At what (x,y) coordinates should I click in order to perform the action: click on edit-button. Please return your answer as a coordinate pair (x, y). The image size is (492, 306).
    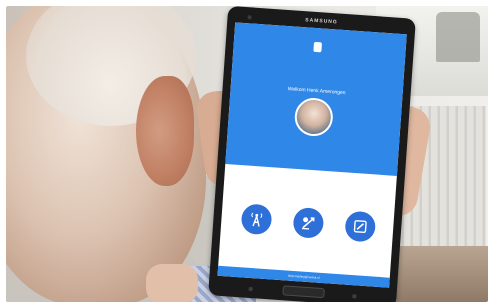
    Looking at the image, I should click on (360, 226).